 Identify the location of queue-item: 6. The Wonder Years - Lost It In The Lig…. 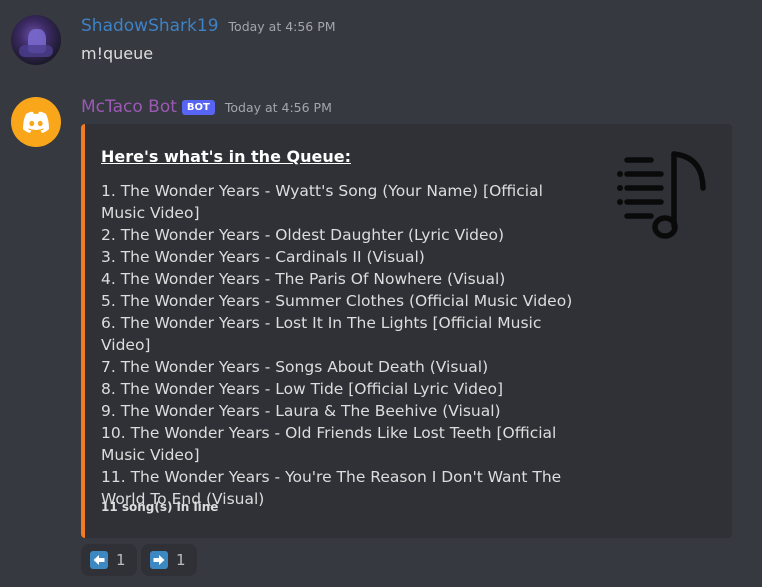
(321, 334).